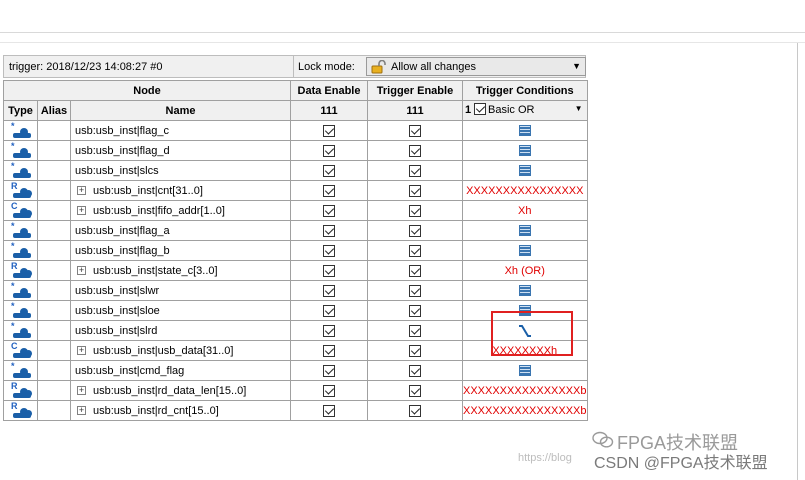 Image resolution: width=805 pixels, height=480 pixels. I want to click on trigger-condition-cell: Xh, so click(525, 210).